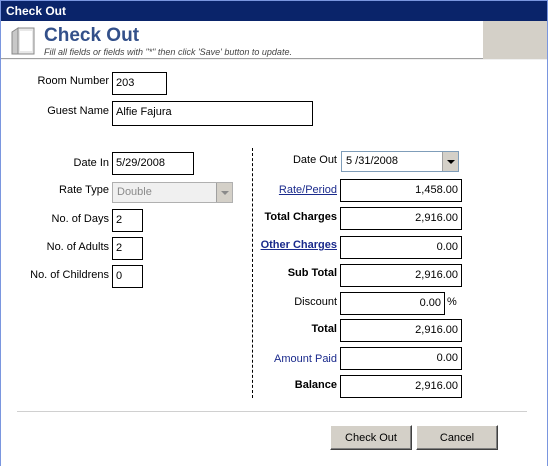 This screenshot has width=548, height=466. Describe the element at coordinates (300, 217) in the screenshot. I see `total-charges-label: Total Charges` at that location.